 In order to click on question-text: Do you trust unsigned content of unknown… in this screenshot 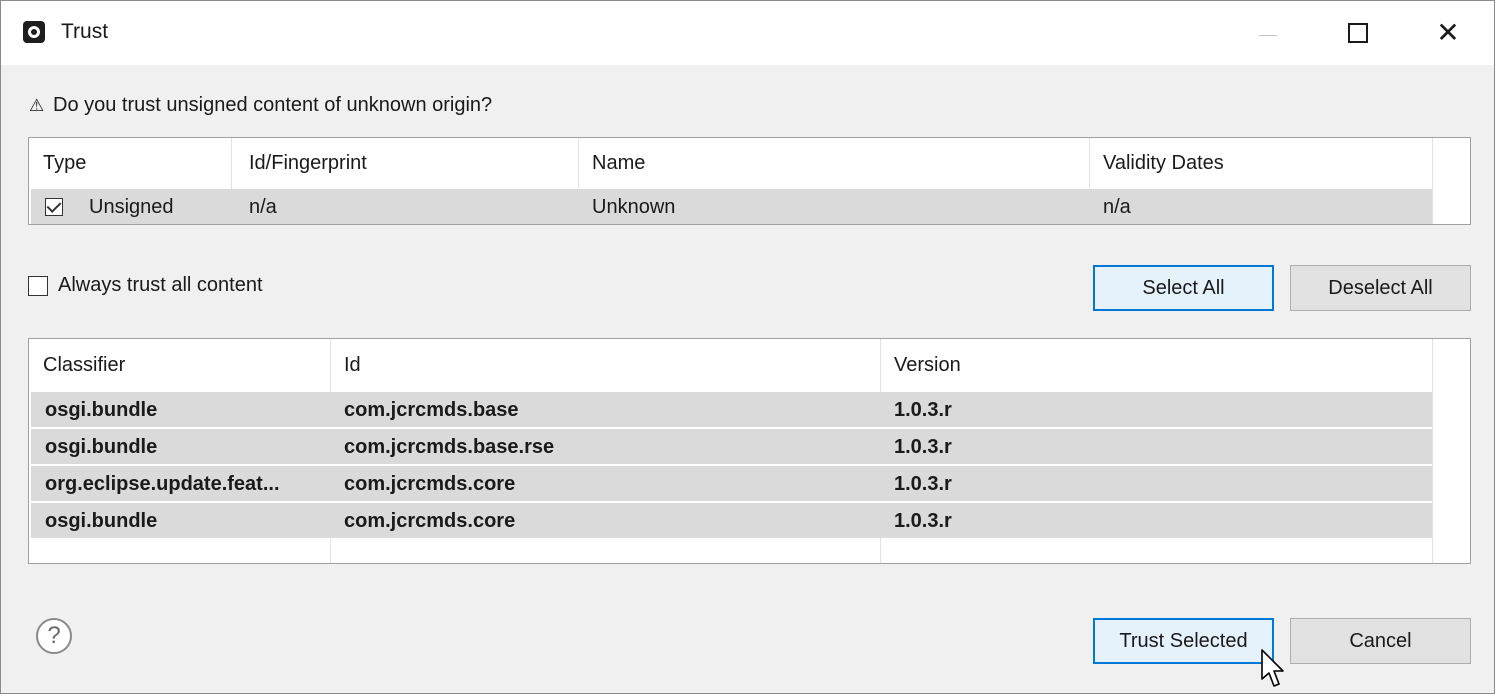, I will do `click(273, 105)`.